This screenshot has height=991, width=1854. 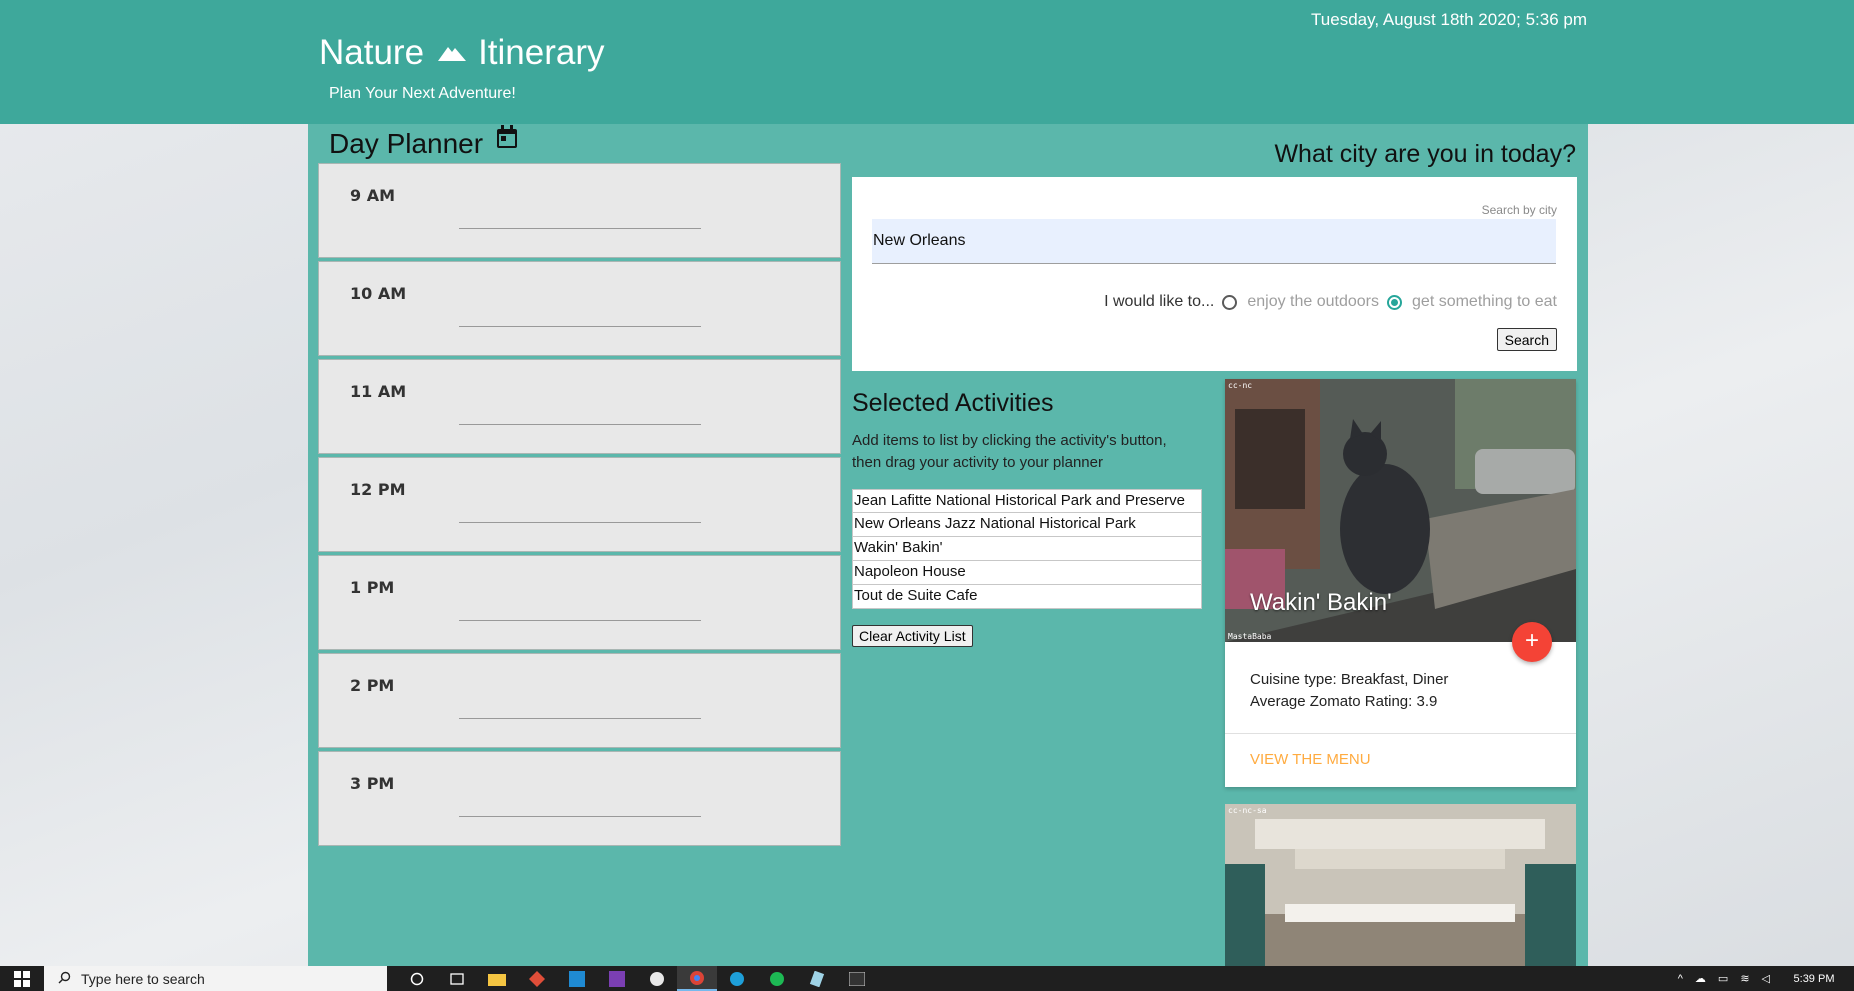 I want to click on spotify-icon, so click(x=777, y=978).